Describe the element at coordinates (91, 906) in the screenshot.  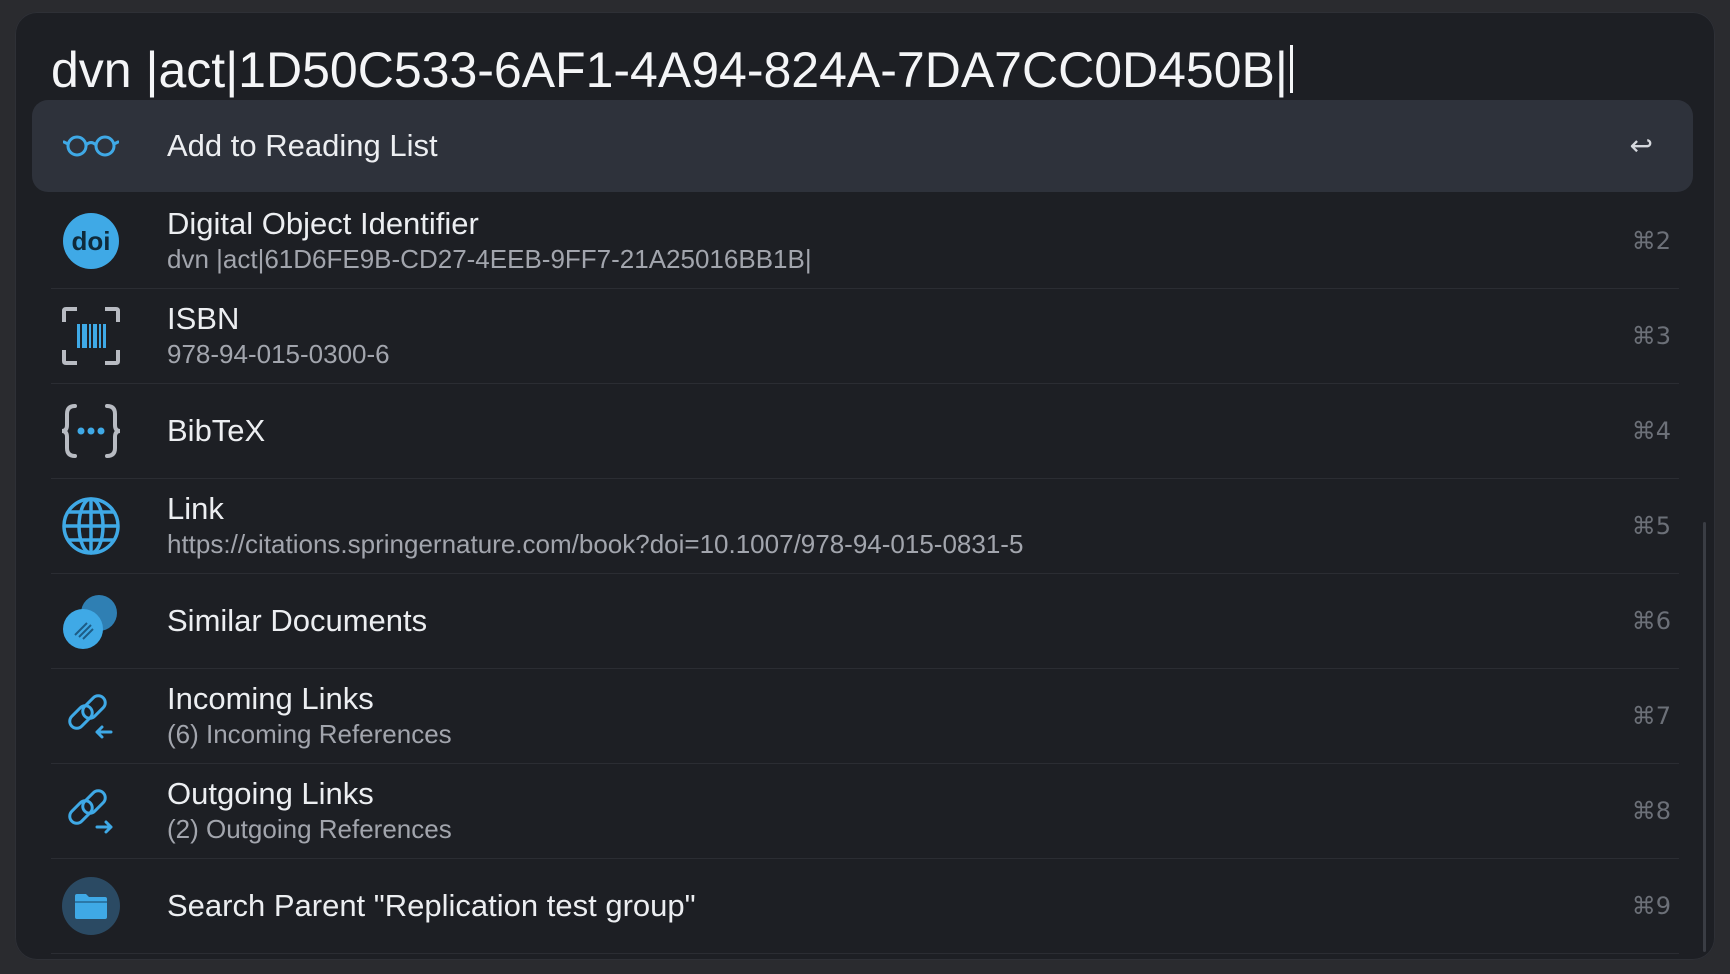
I see `folder-icon` at that location.